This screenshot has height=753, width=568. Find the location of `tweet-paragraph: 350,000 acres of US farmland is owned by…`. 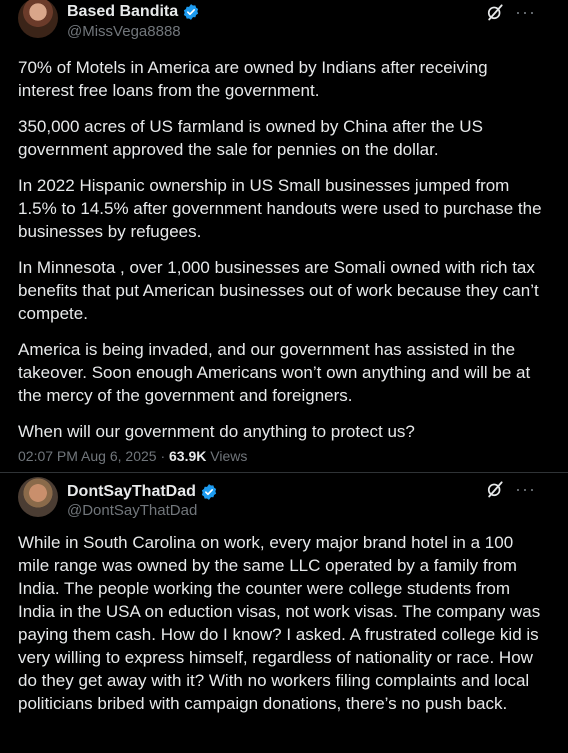

tweet-paragraph: 350,000 acres of US farmland is owned by… is located at coordinates (250, 138).